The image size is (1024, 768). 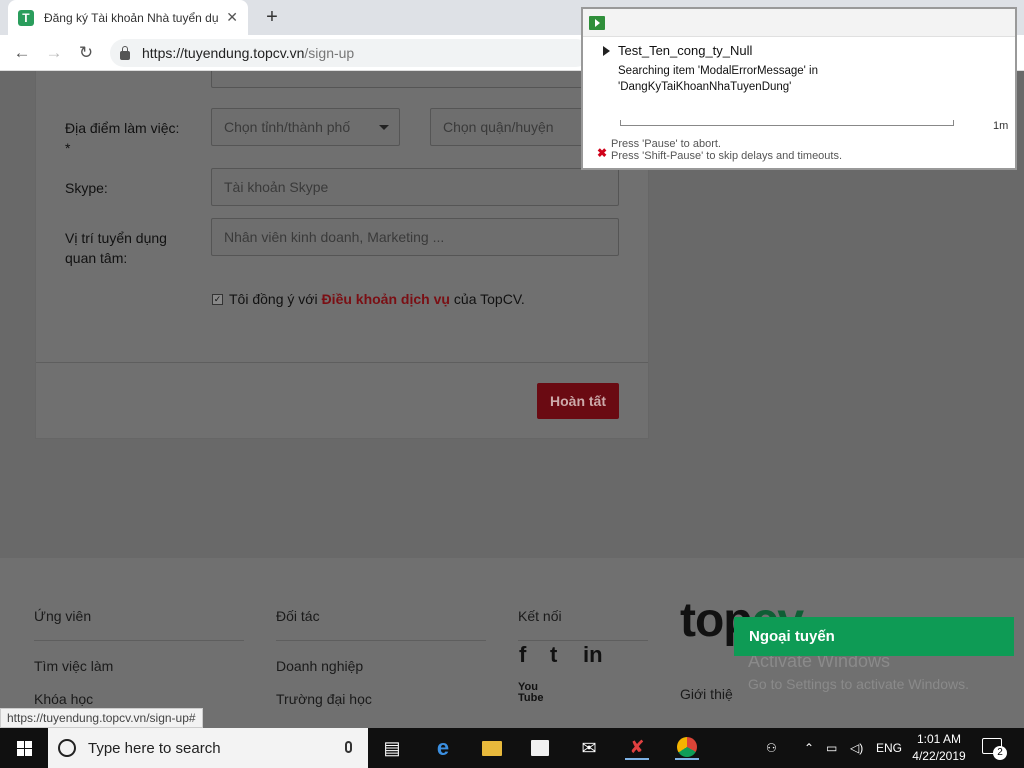 I want to click on city-select: Chọn tỉnh/thành phố, so click(x=305, y=127).